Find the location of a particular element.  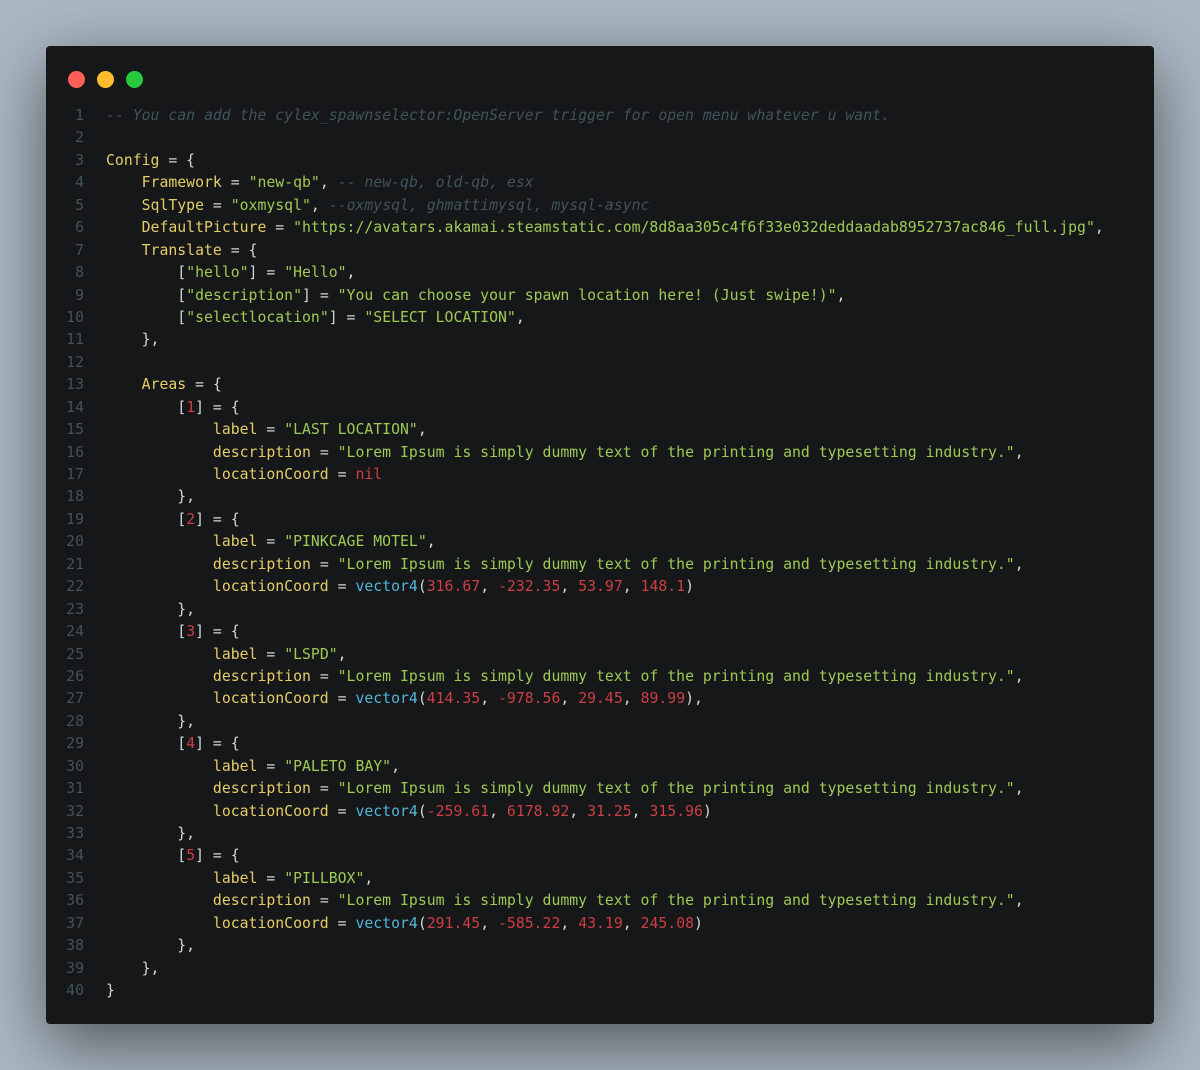

line-content: label = "PALETO BAY", is located at coordinates (630, 767).